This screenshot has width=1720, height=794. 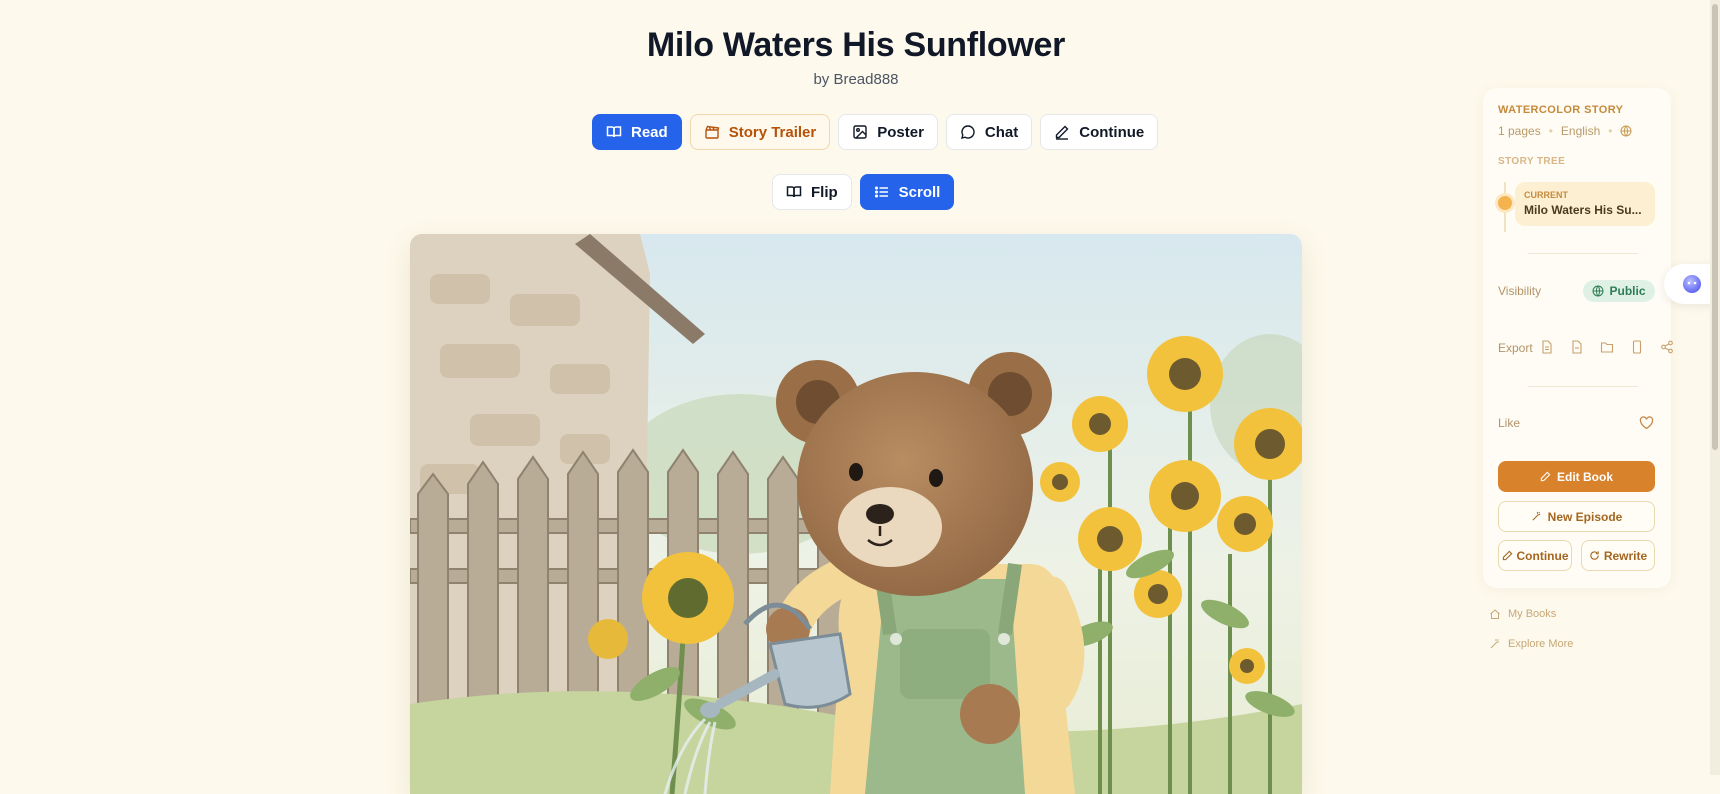 I want to click on read-button: Read, so click(x=637, y=132).